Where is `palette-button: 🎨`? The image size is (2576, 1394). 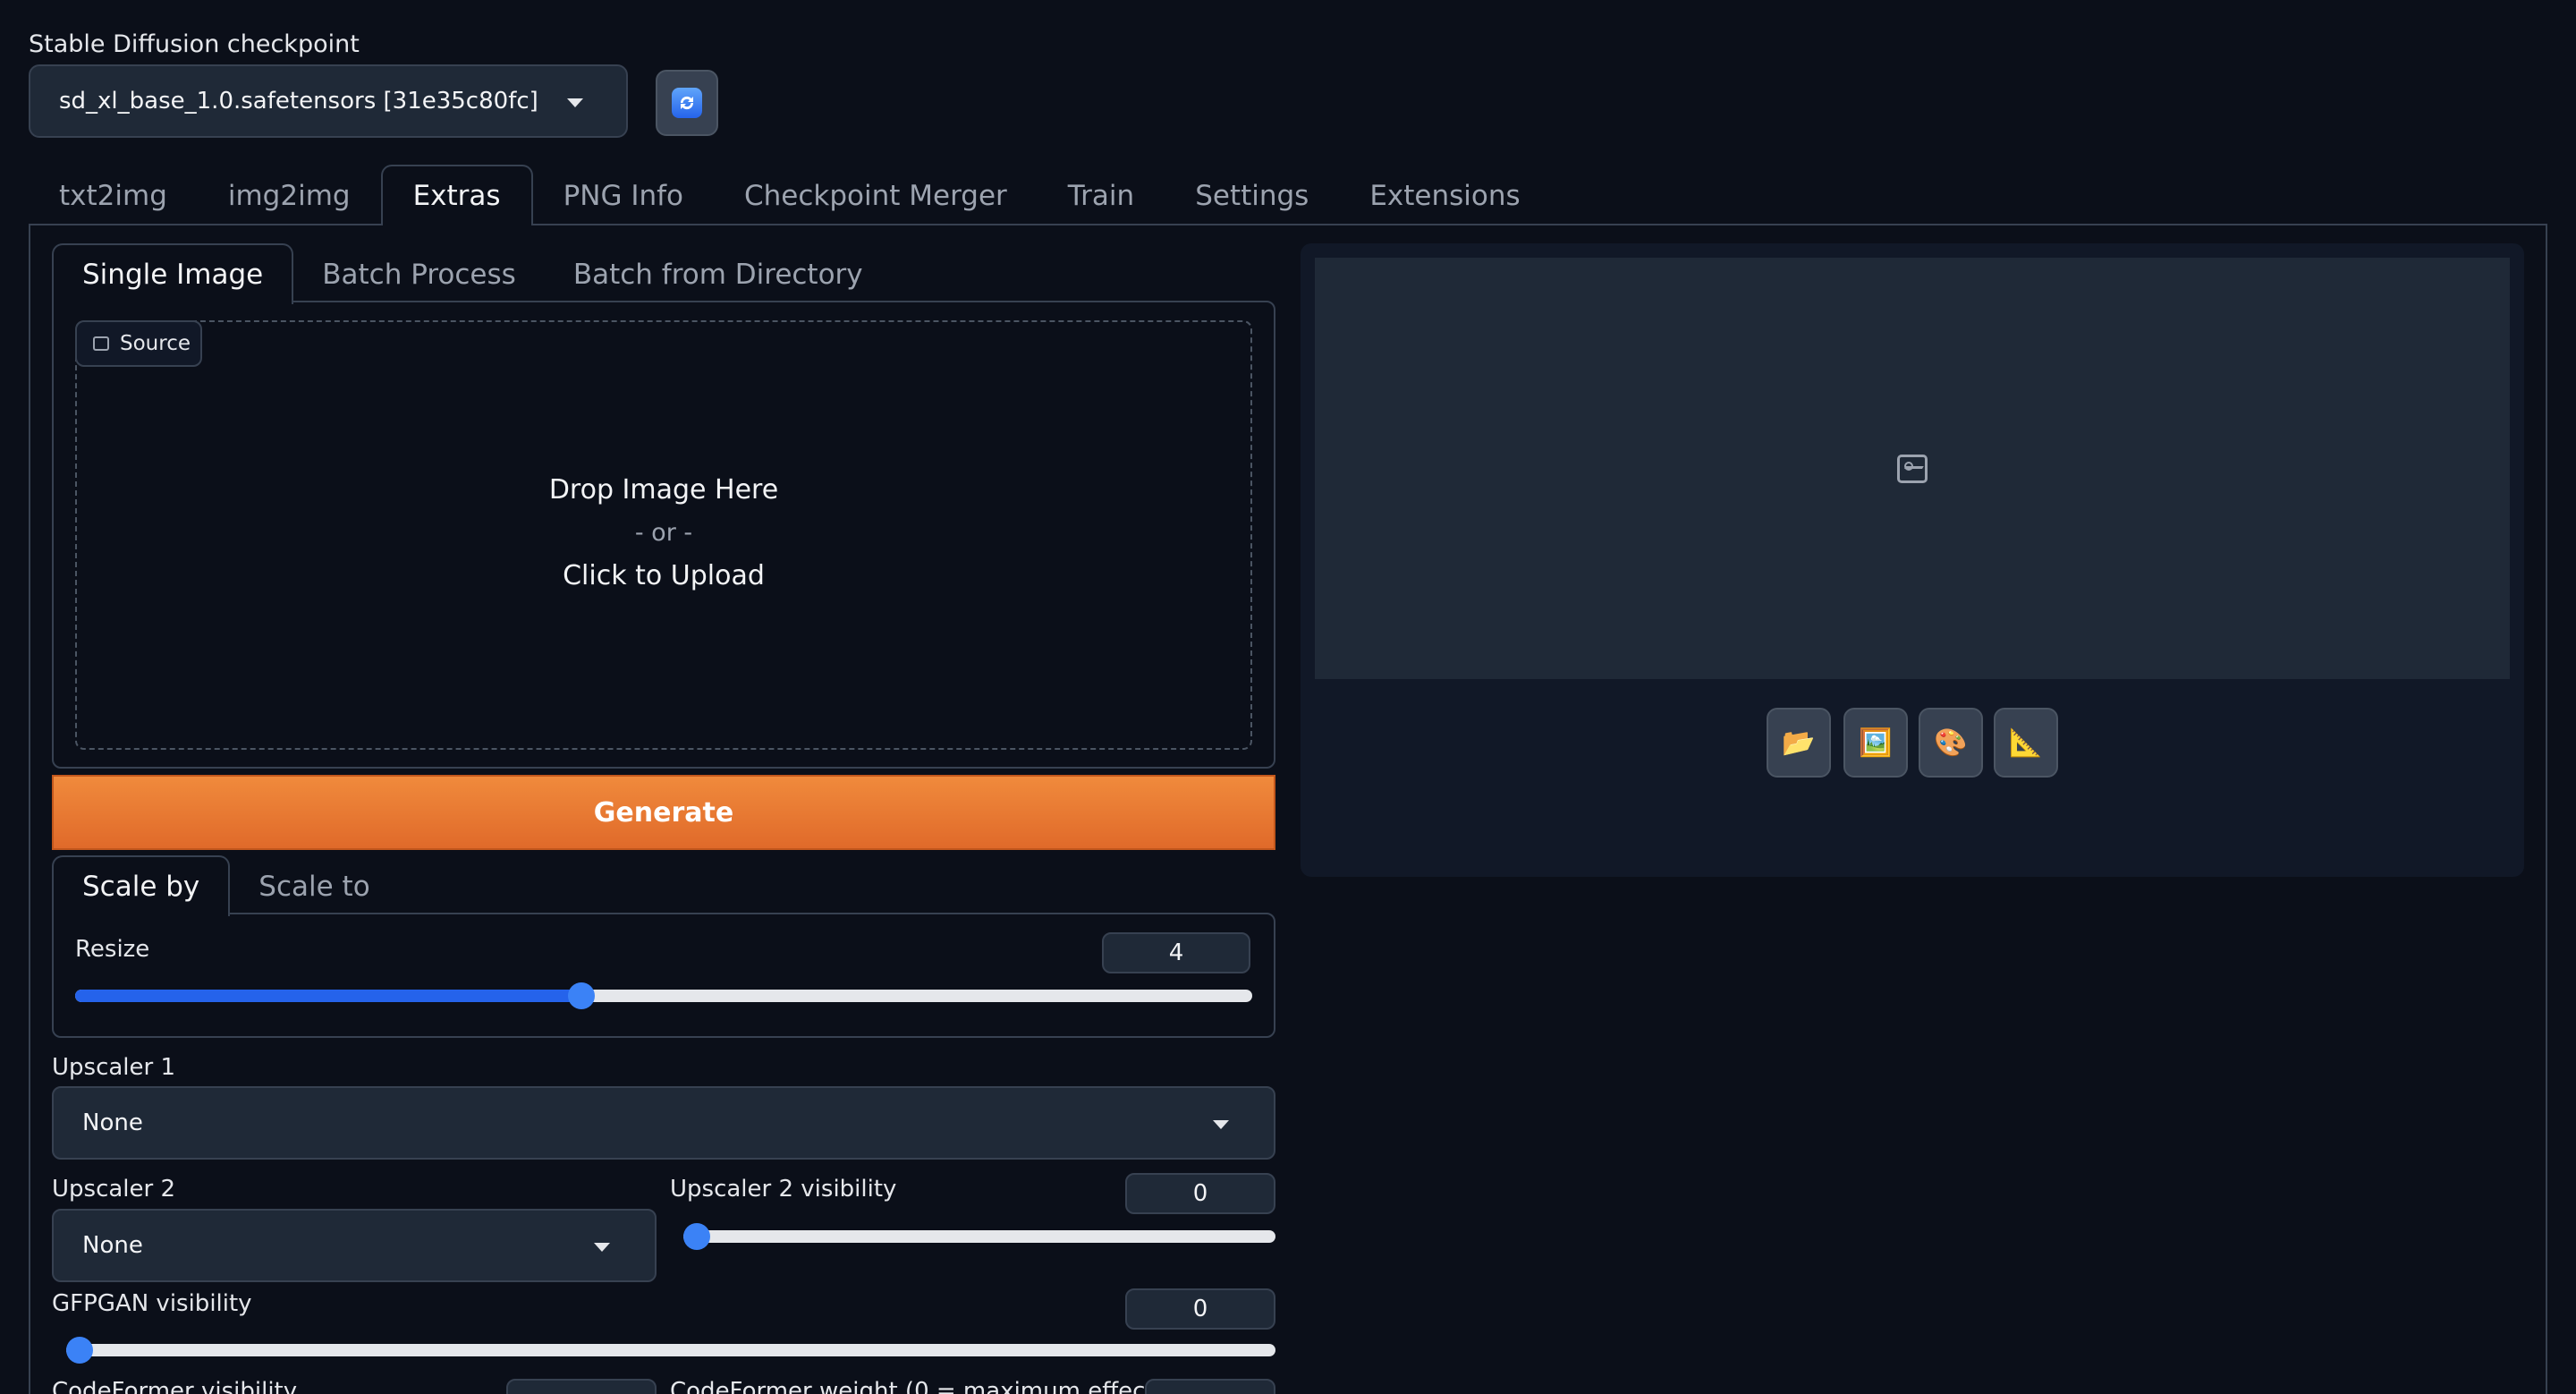
palette-button: 🎨 is located at coordinates (1951, 743).